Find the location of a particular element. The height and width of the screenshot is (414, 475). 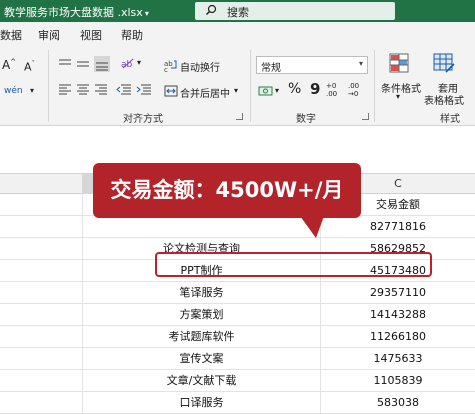

cell-category: 文章/文献下载 is located at coordinates (201, 381).